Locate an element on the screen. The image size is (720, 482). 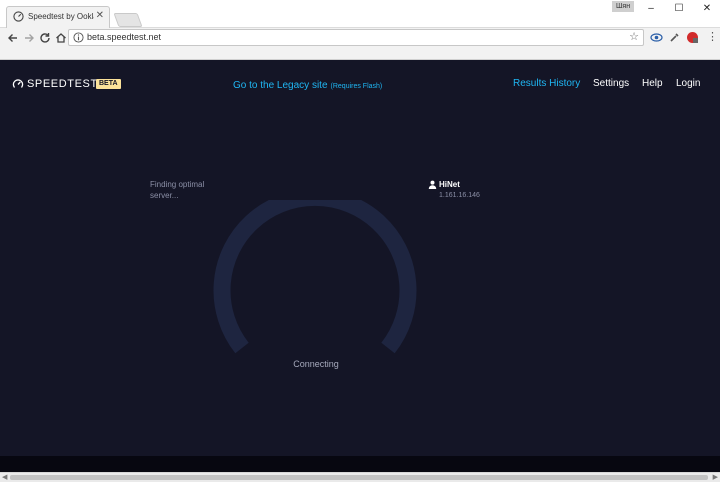
window-close-button: ✕ is located at coordinates (706, 9).